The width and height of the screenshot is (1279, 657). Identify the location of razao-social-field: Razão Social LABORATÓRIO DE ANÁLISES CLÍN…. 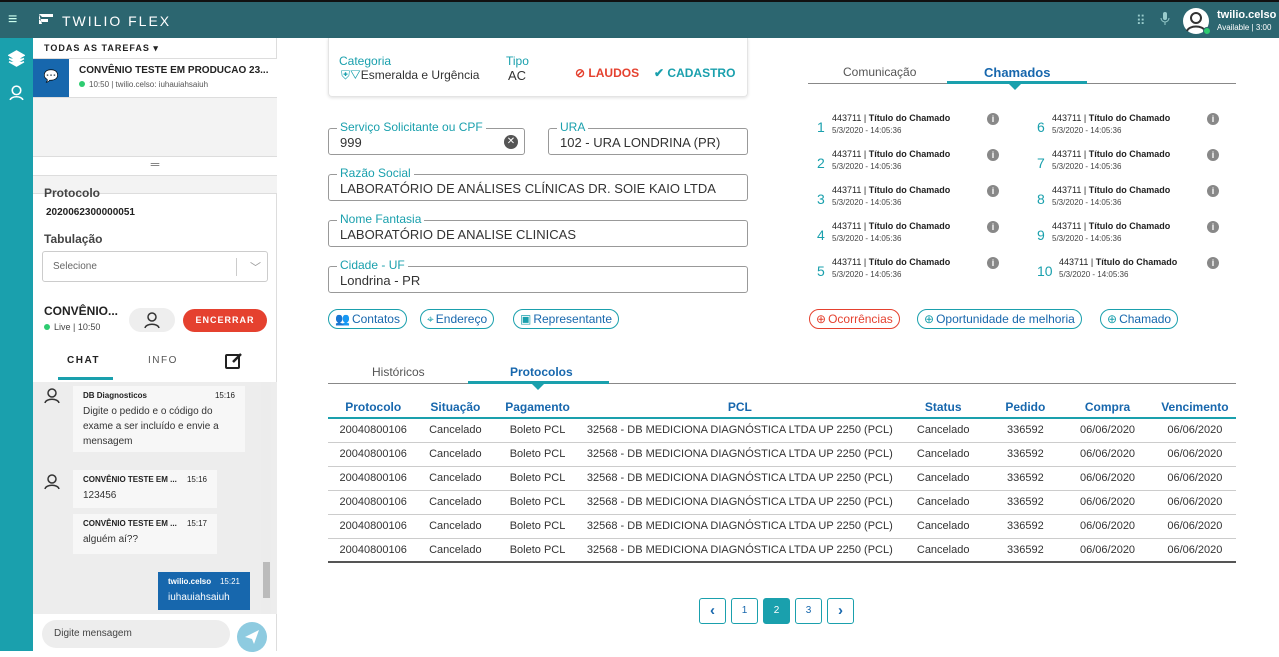
(538, 183).